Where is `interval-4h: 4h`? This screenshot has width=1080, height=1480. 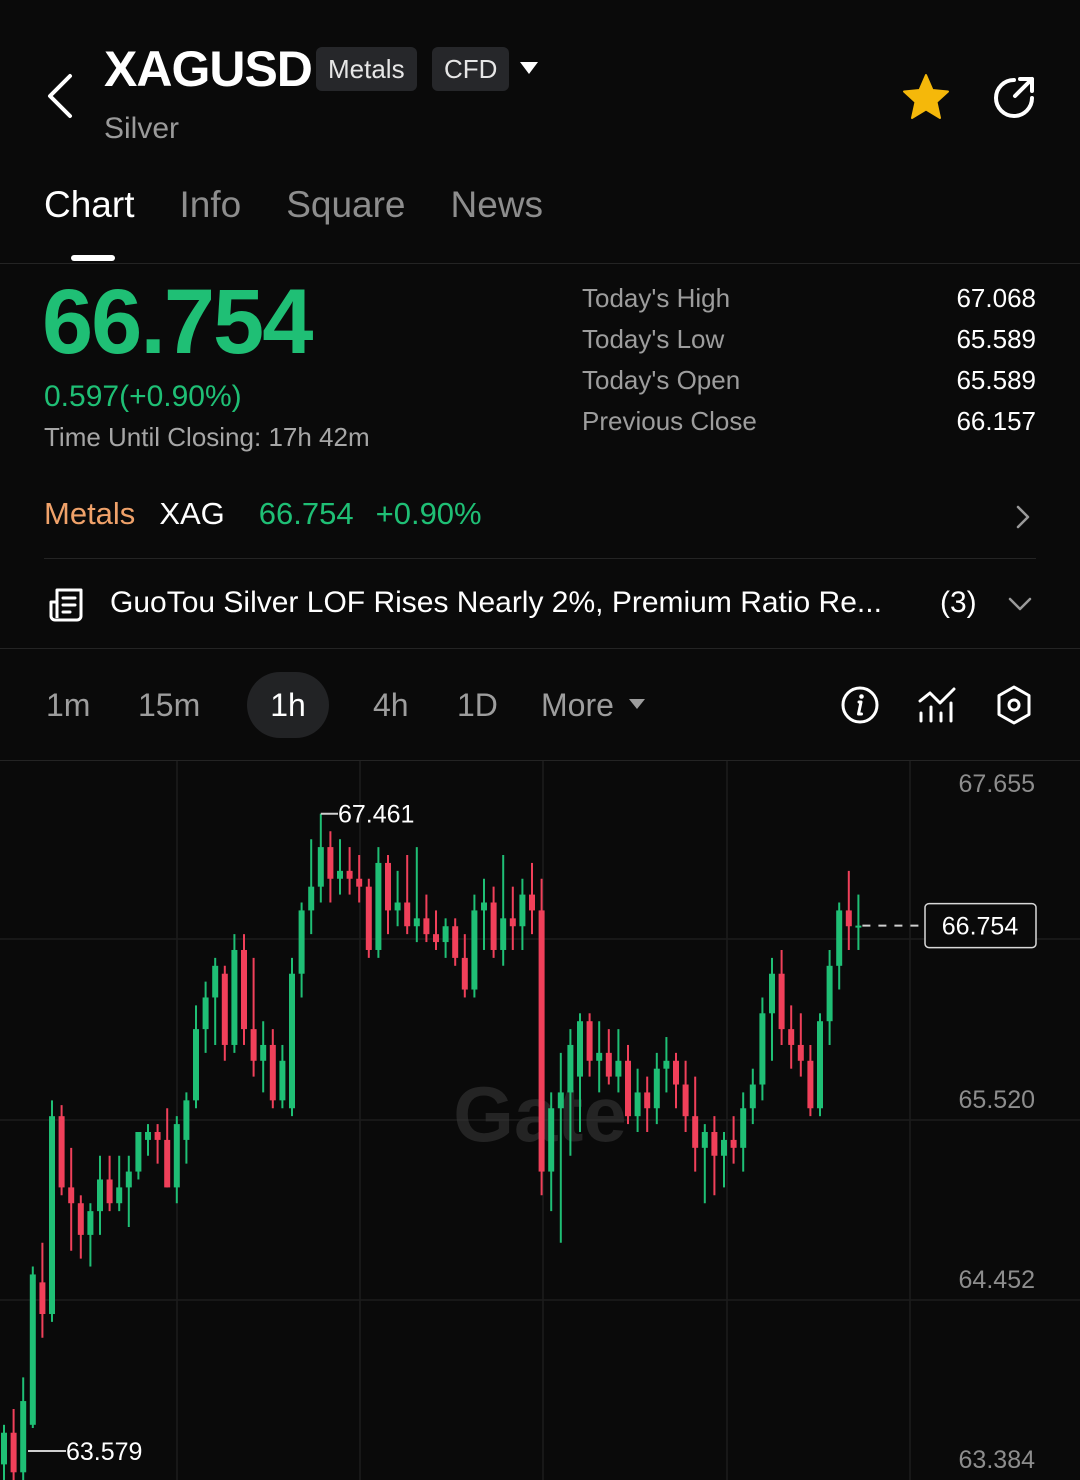
interval-4h: 4h is located at coordinates (391, 705).